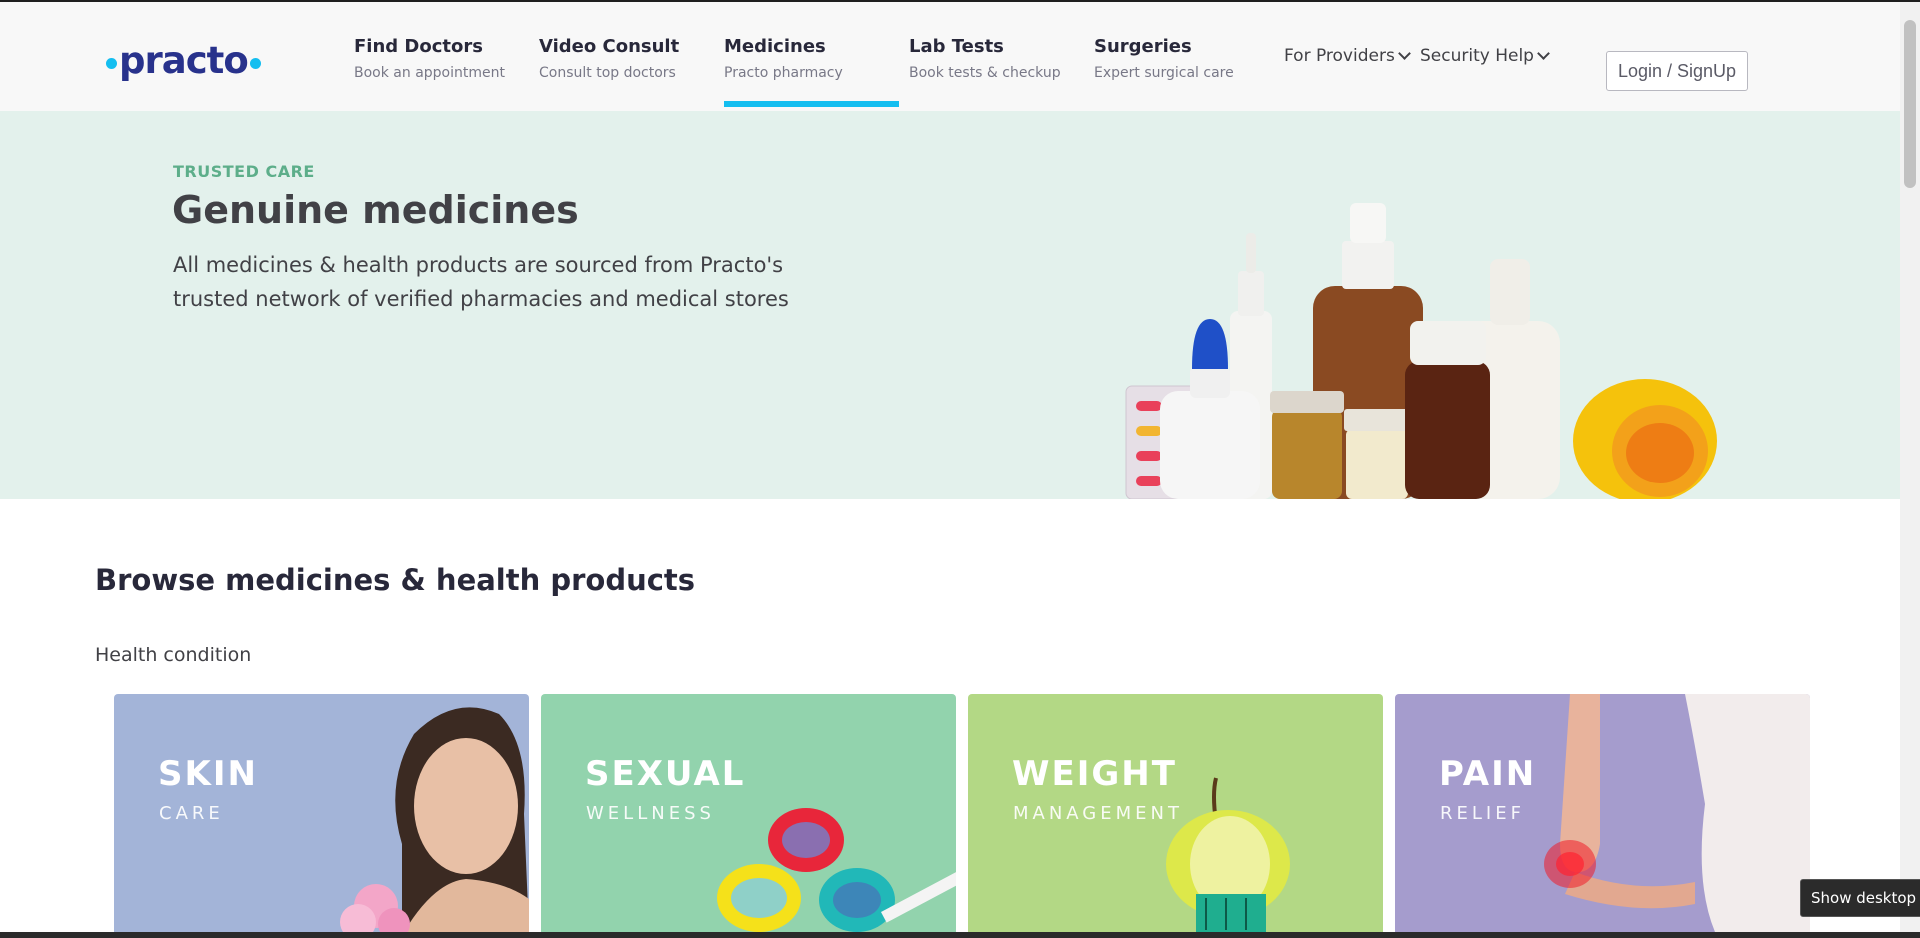  What do you see at coordinates (1677, 71) in the screenshot?
I see `login-signup-button: Login / SignUp` at bounding box center [1677, 71].